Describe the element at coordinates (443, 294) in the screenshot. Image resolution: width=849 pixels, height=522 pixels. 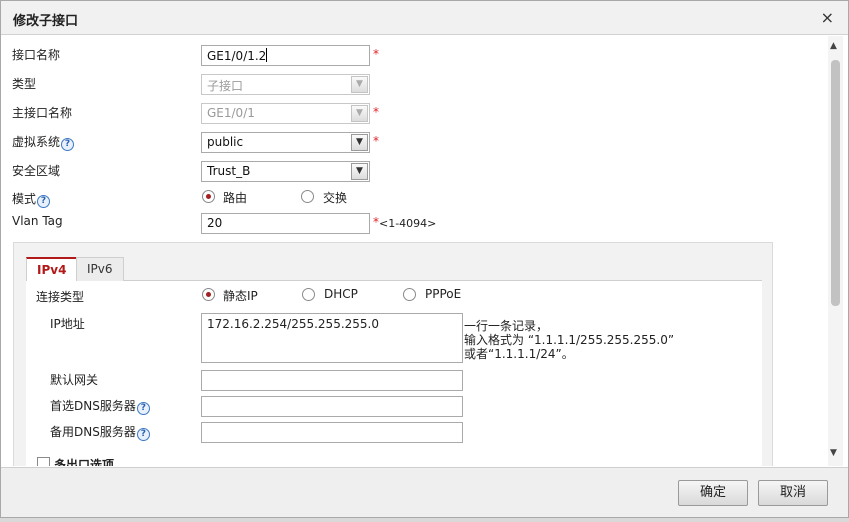
I see `connection-pppoe-label: PPPoE` at that location.